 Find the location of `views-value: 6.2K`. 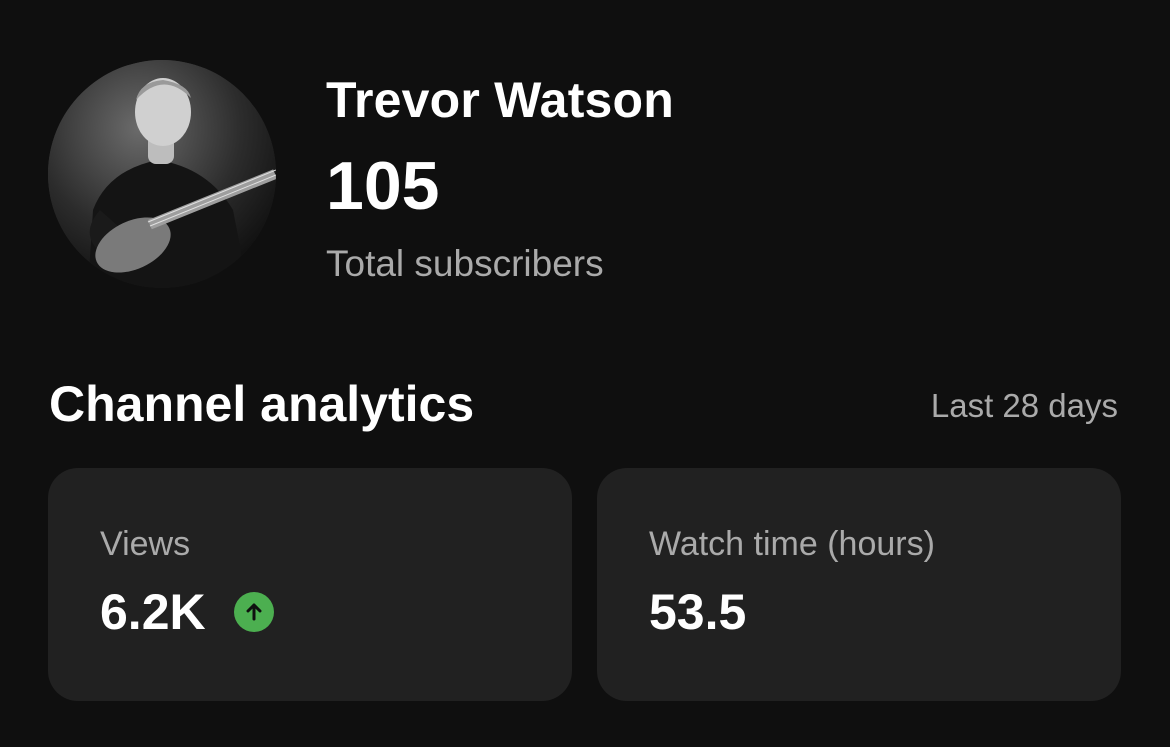

views-value: 6.2K is located at coordinates (153, 612).